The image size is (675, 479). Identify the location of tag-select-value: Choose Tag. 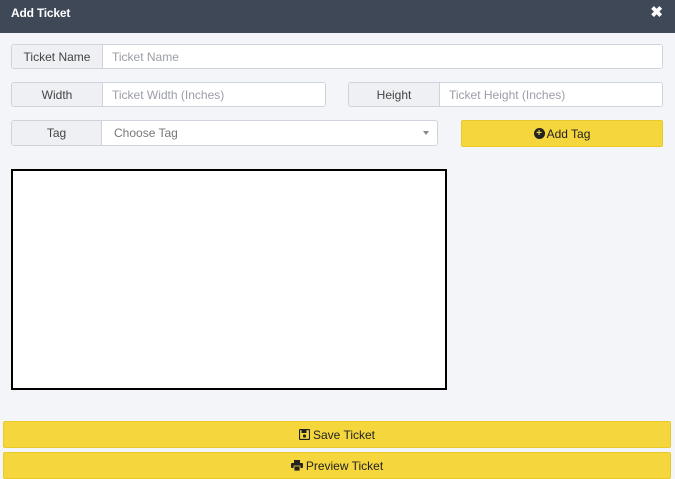
(146, 133).